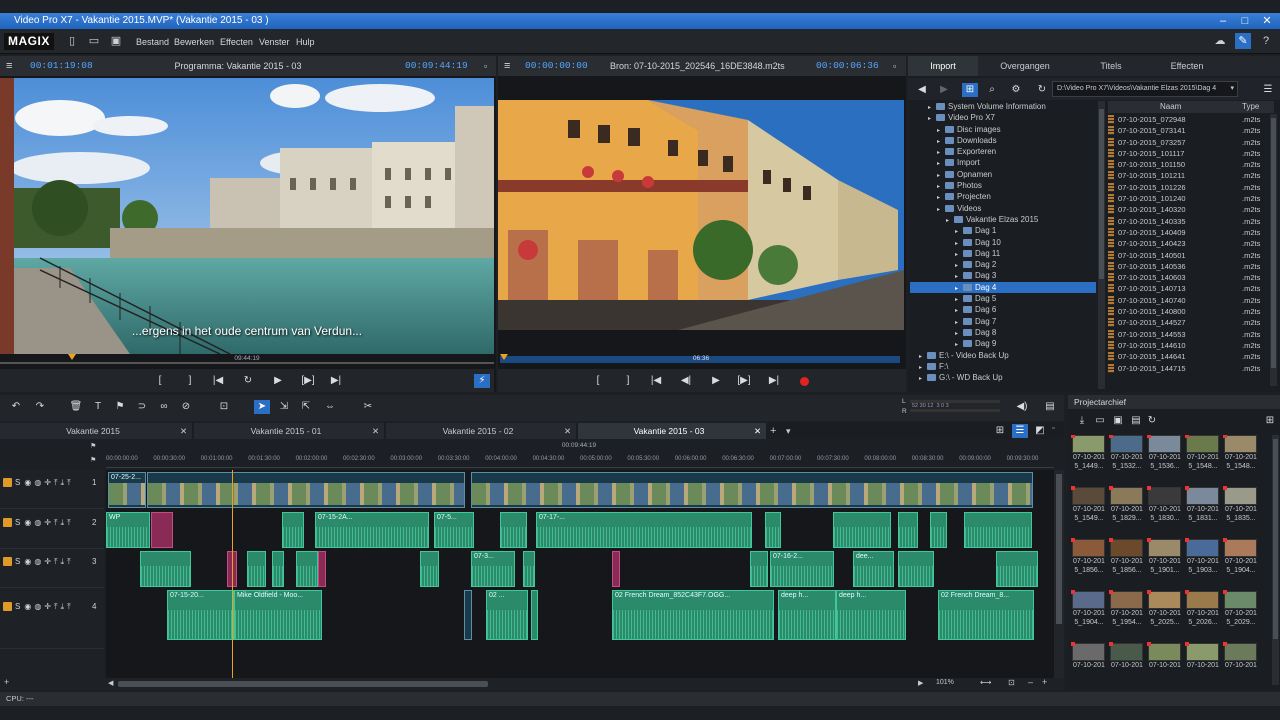  Describe the element at coordinates (1003, 151) in the screenshot. I see `tree-item: ▸ Exporteren` at that location.